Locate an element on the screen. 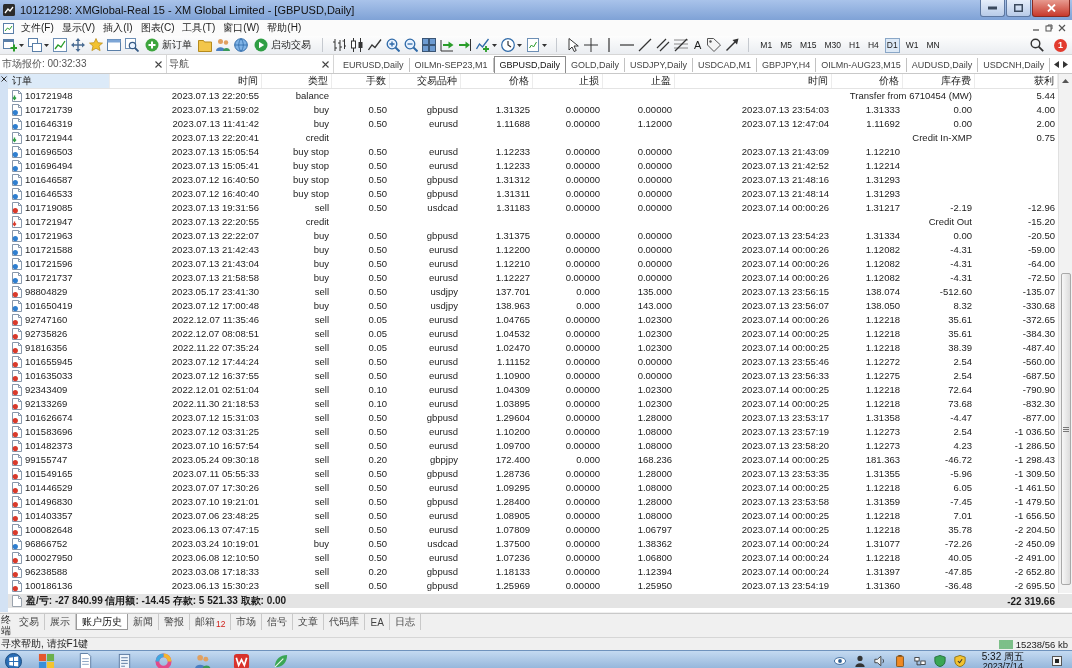 The width and height of the screenshot is (1072, 668). folder-icon is located at coordinates (205, 45).